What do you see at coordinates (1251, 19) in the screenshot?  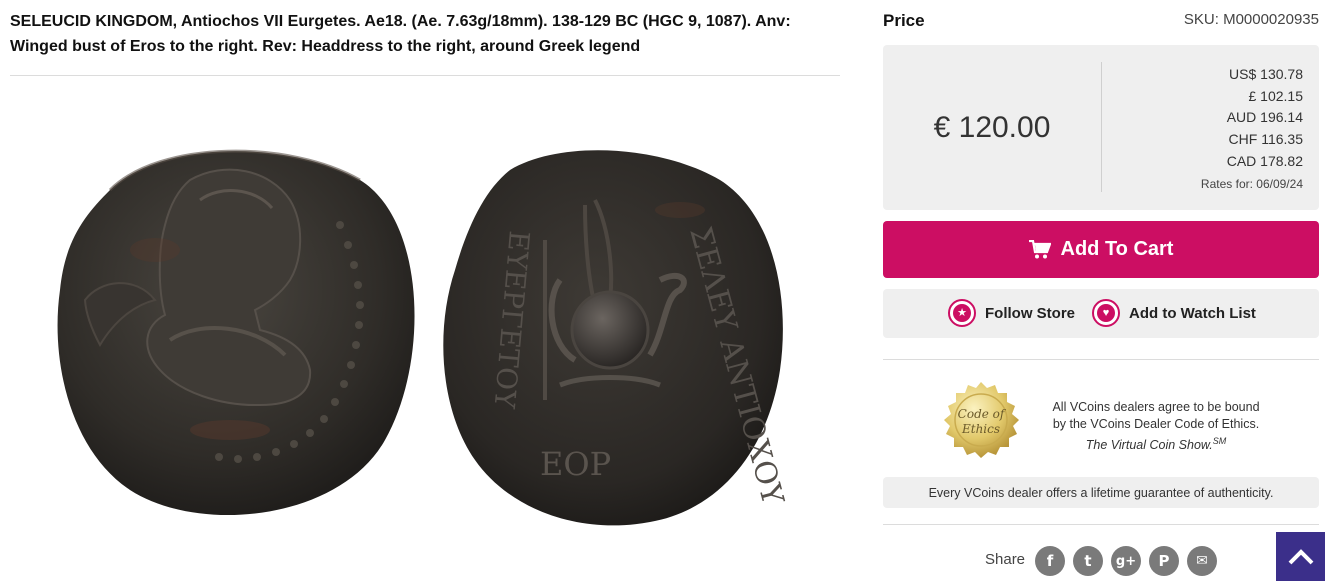 I see `sku-label: SKU: M0000020935` at bounding box center [1251, 19].